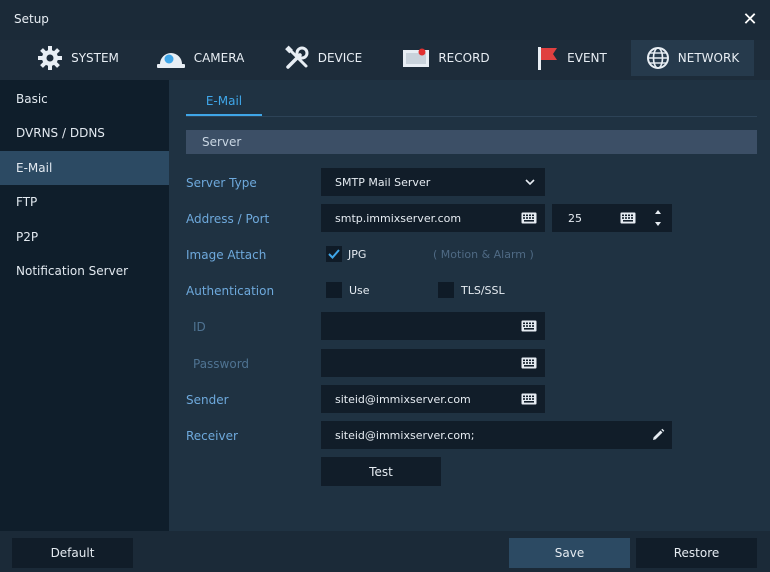 This screenshot has height=572, width=770. What do you see at coordinates (416, 57) in the screenshot?
I see `record-icon` at bounding box center [416, 57].